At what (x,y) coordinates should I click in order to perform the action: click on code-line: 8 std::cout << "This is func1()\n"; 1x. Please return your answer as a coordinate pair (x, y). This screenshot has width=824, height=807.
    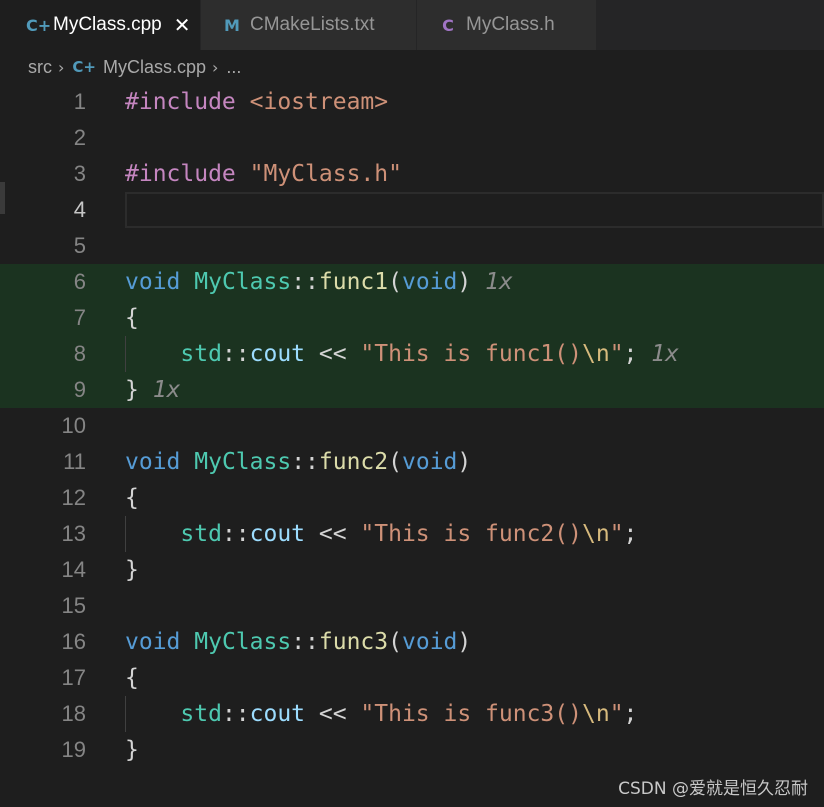
    Looking at the image, I should click on (412, 354).